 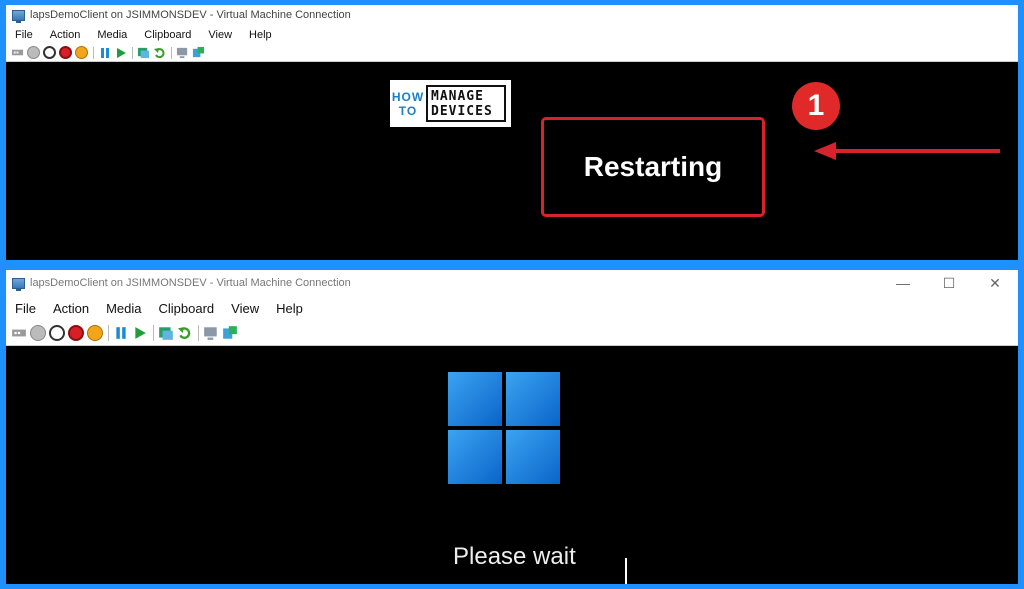 What do you see at coordinates (903, 283) in the screenshot?
I see `minimize-button: —` at bounding box center [903, 283].